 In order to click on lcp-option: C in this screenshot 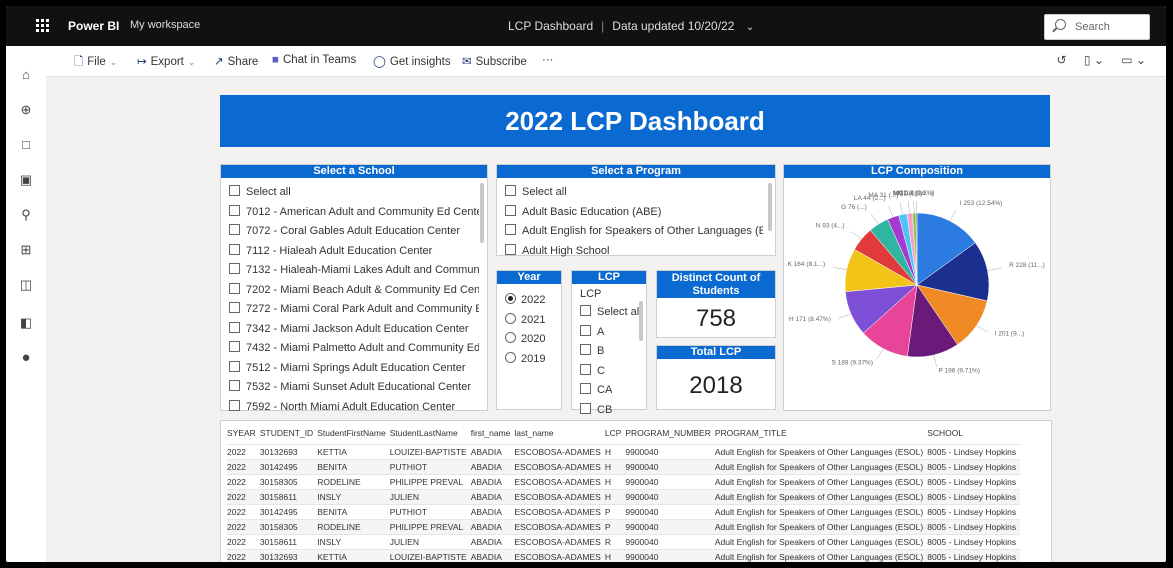, I will do `click(592, 370)`.